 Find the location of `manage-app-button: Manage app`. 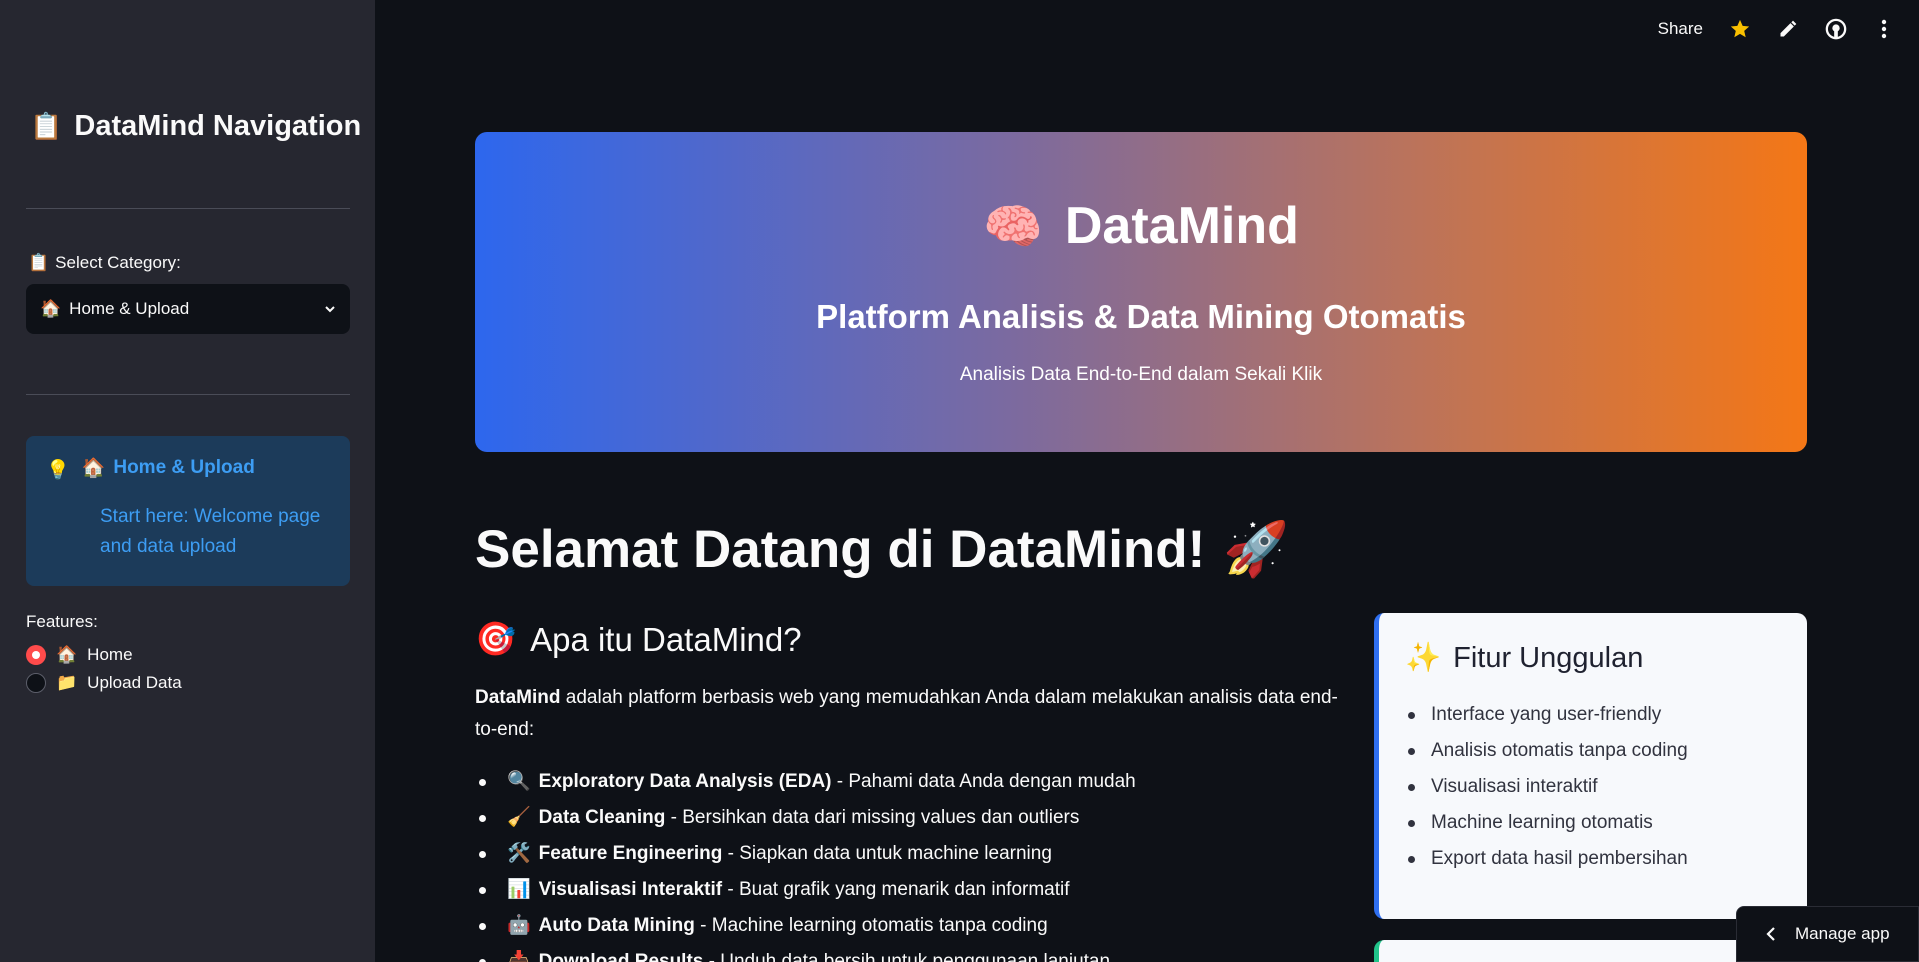

manage-app-button: Manage app is located at coordinates (1827, 934).